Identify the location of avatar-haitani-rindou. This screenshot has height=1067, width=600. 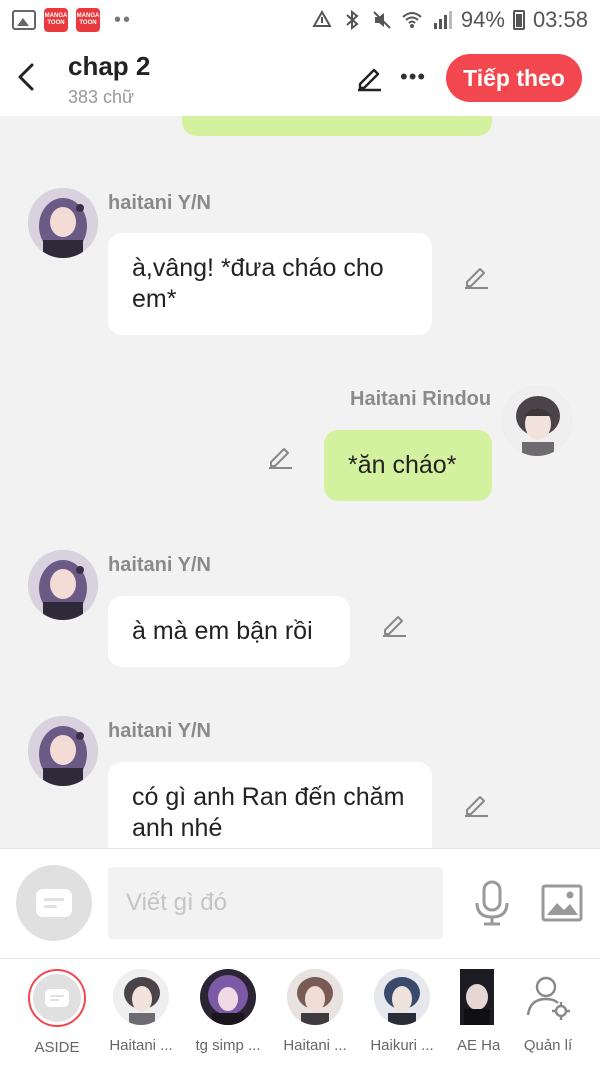
(537, 421).